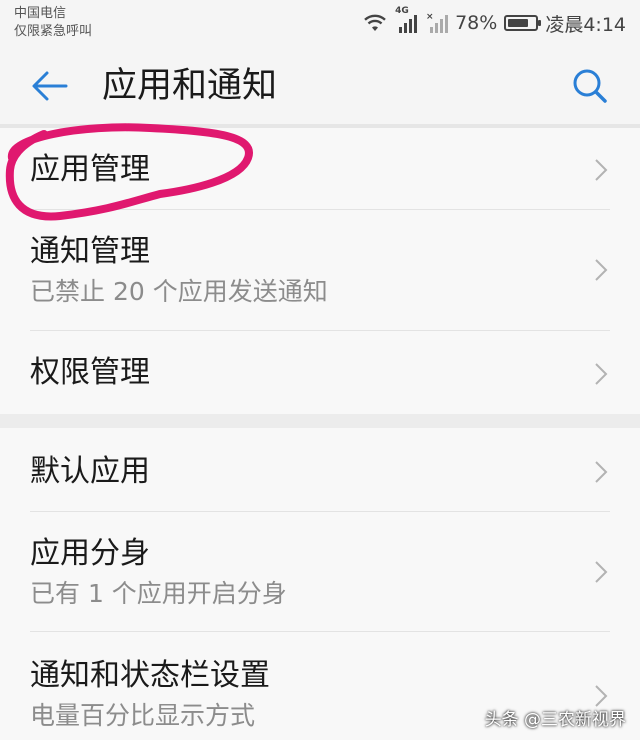 The height and width of the screenshot is (740, 640). What do you see at coordinates (190, 86) in the screenshot?
I see `page-title: 应用和通知` at bounding box center [190, 86].